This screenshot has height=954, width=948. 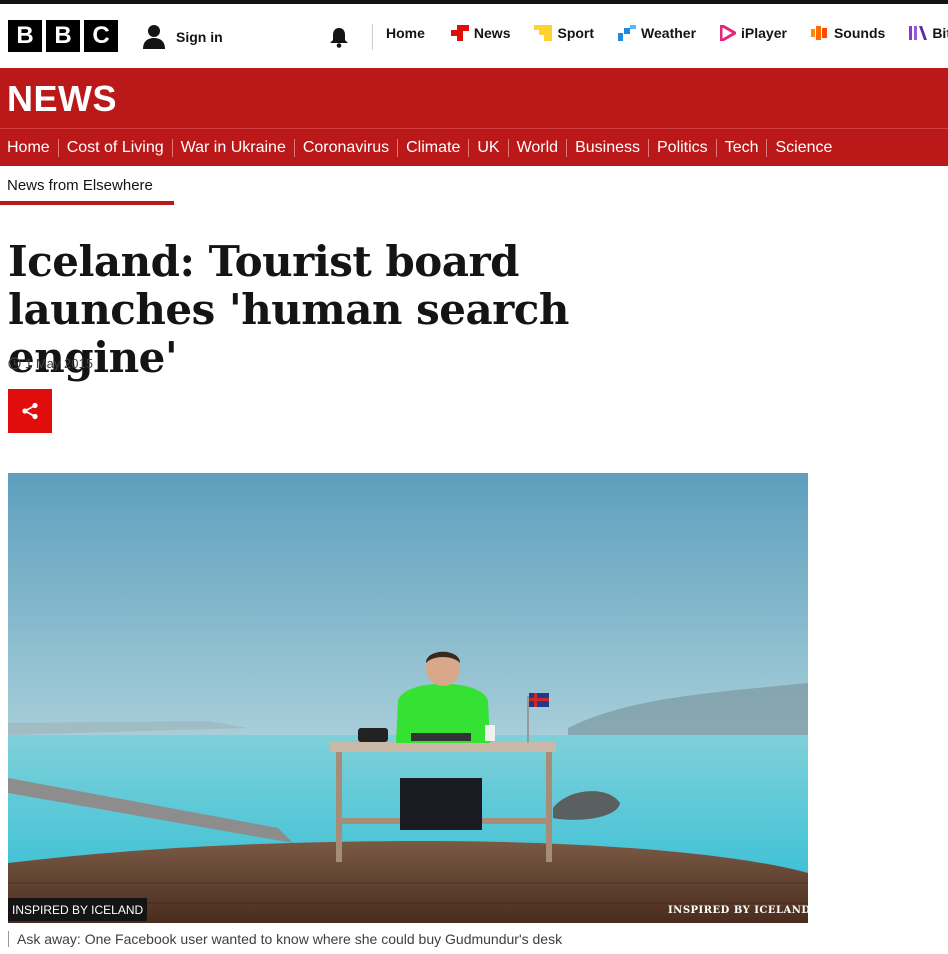 What do you see at coordinates (537, 147) in the screenshot?
I see `news-nav-world: World` at bounding box center [537, 147].